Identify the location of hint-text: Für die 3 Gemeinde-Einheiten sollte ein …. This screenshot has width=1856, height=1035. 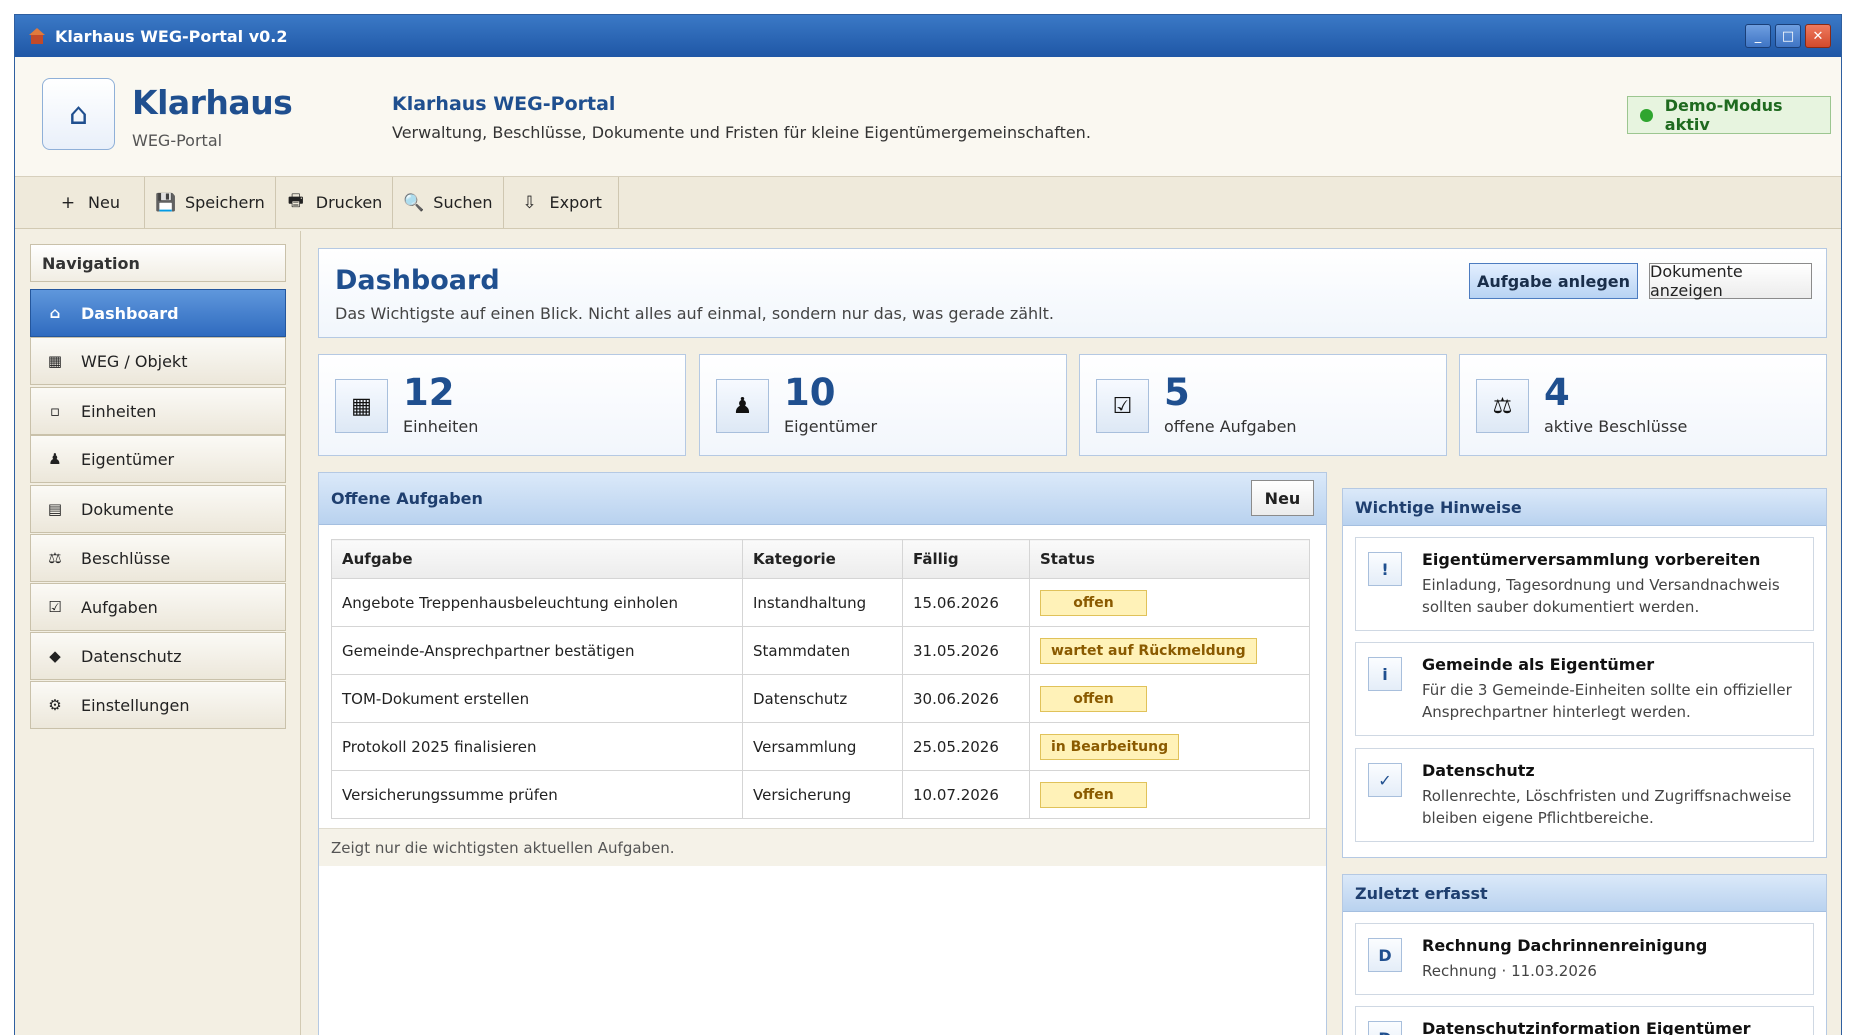
(1607, 701).